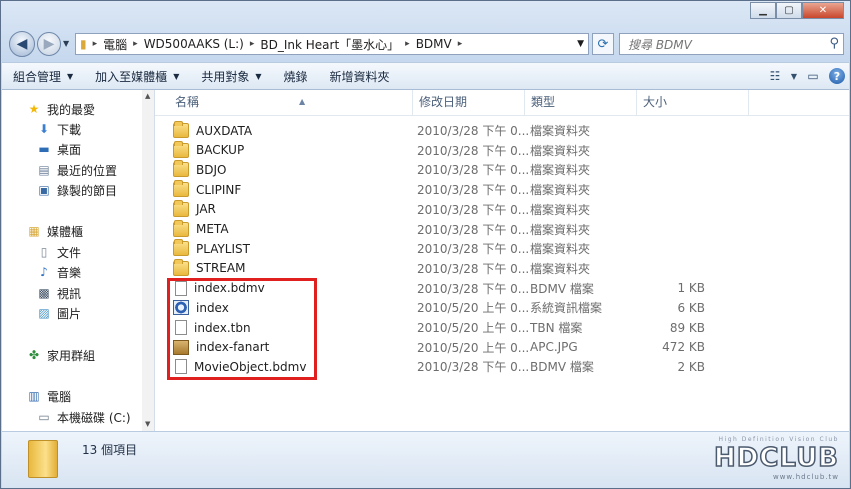 The width and height of the screenshot is (851, 489). I want to click on file-name-cell: STREAM, so click(209, 267).